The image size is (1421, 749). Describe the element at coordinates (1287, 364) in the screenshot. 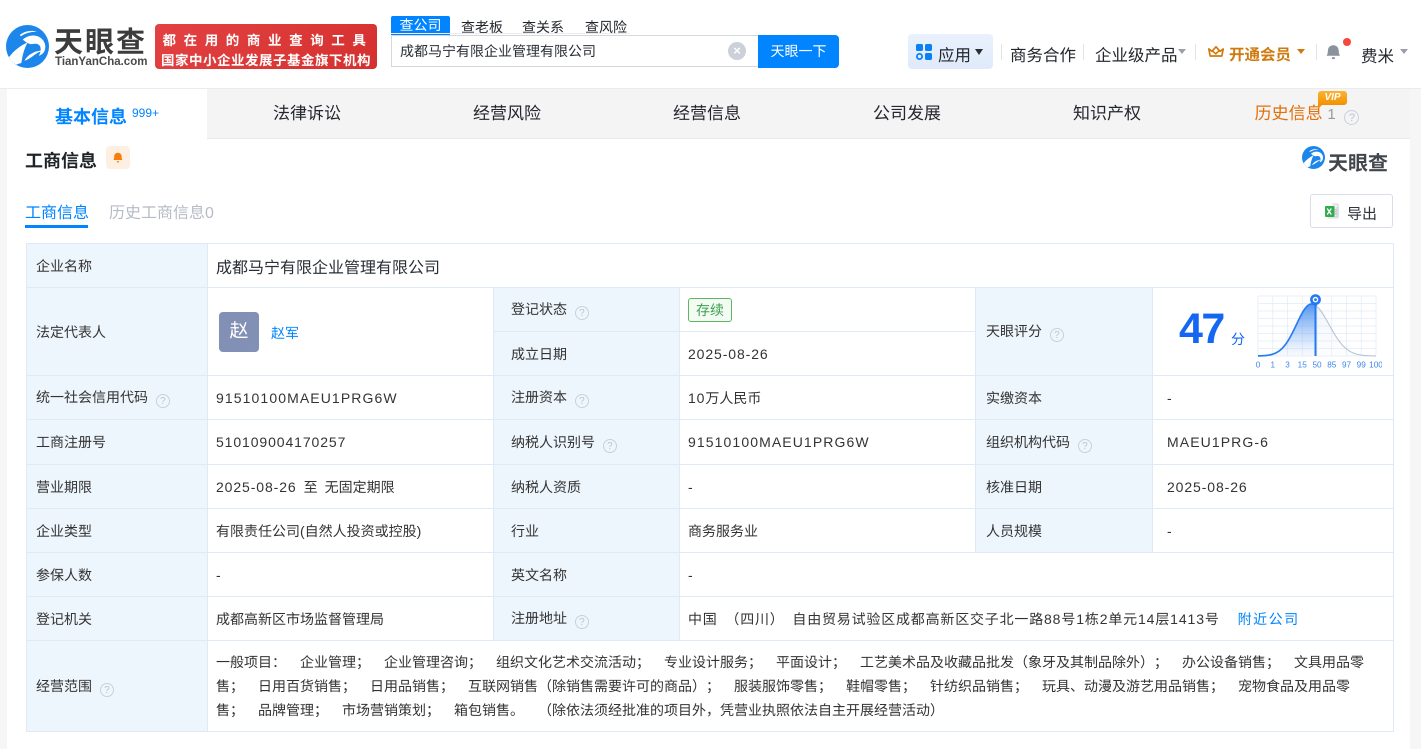

I see `svg-text: 3` at that location.